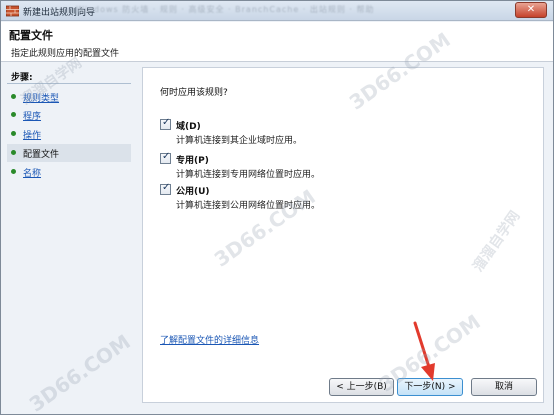 The height and width of the screenshot is (415, 554). Describe the element at coordinates (69, 153) in the screenshot. I see `step-profile: 配置文件` at that location.